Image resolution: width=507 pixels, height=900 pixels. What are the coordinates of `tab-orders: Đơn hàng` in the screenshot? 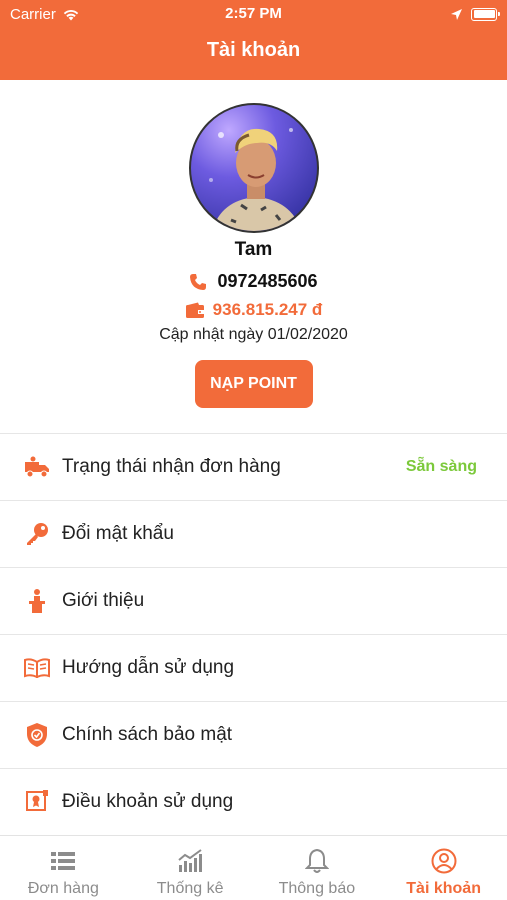 It's located at (63, 868).